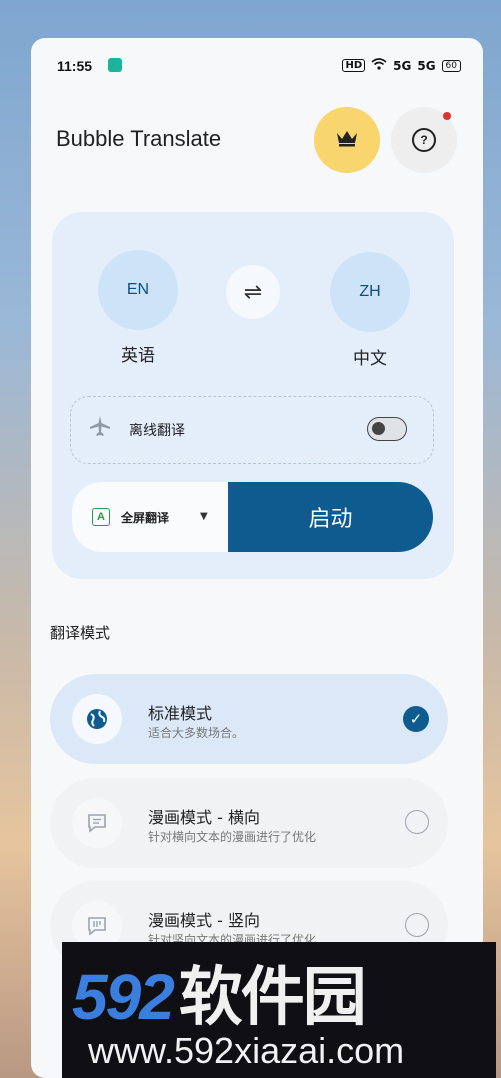 This screenshot has width=501, height=1078. What do you see at coordinates (354, 65) in the screenshot?
I see `hd-icon: HD` at bounding box center [354, 65].